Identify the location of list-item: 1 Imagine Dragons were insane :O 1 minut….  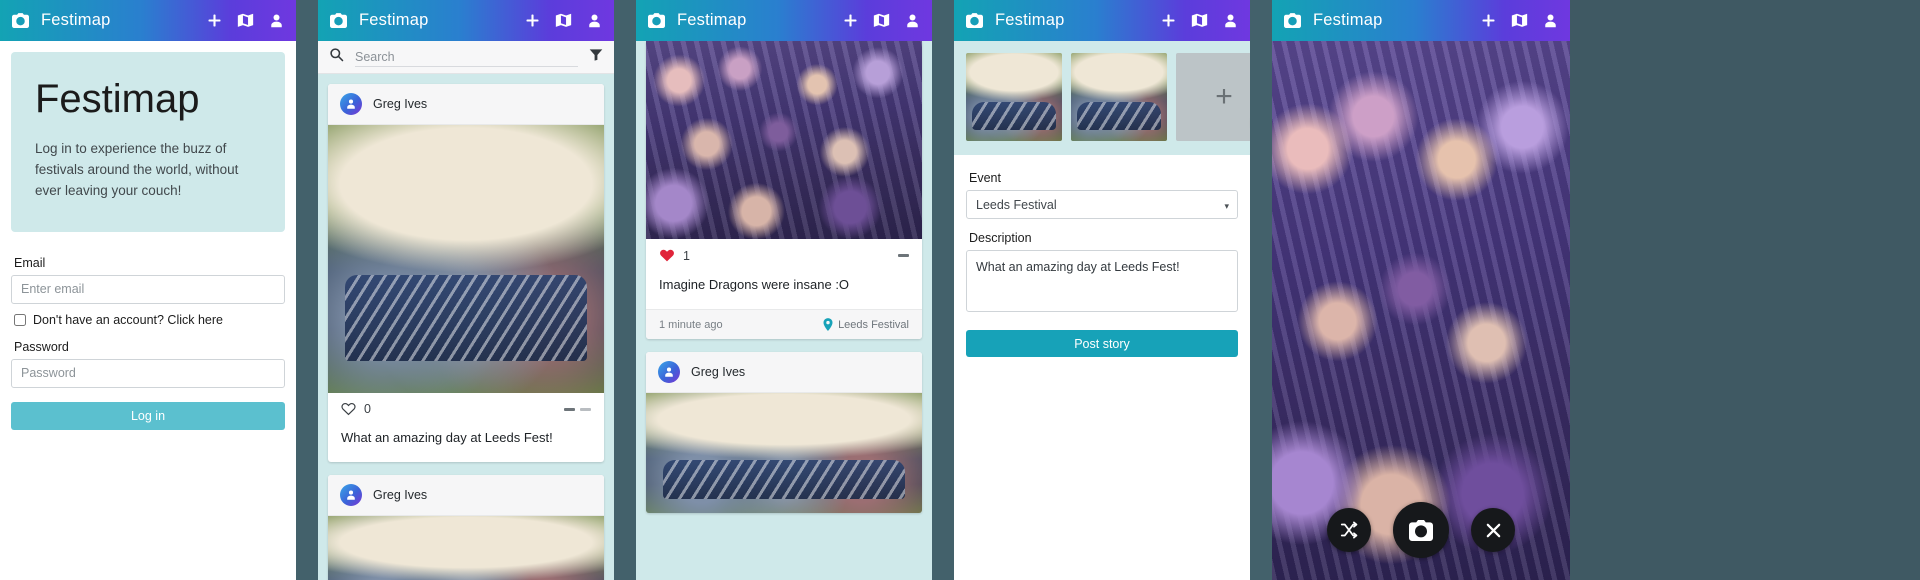
(784, 190).